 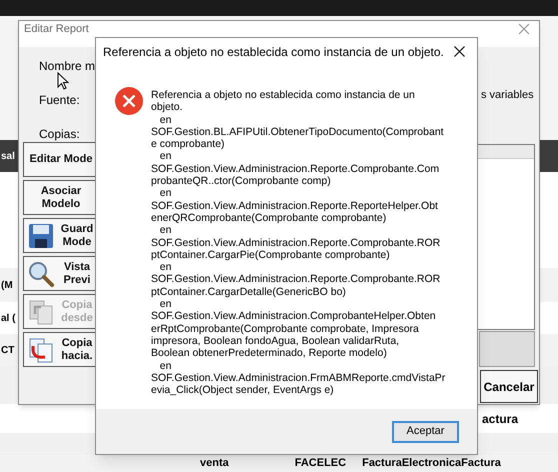 I want to click on table-cell-text: CT, so click(x=7, y=351).